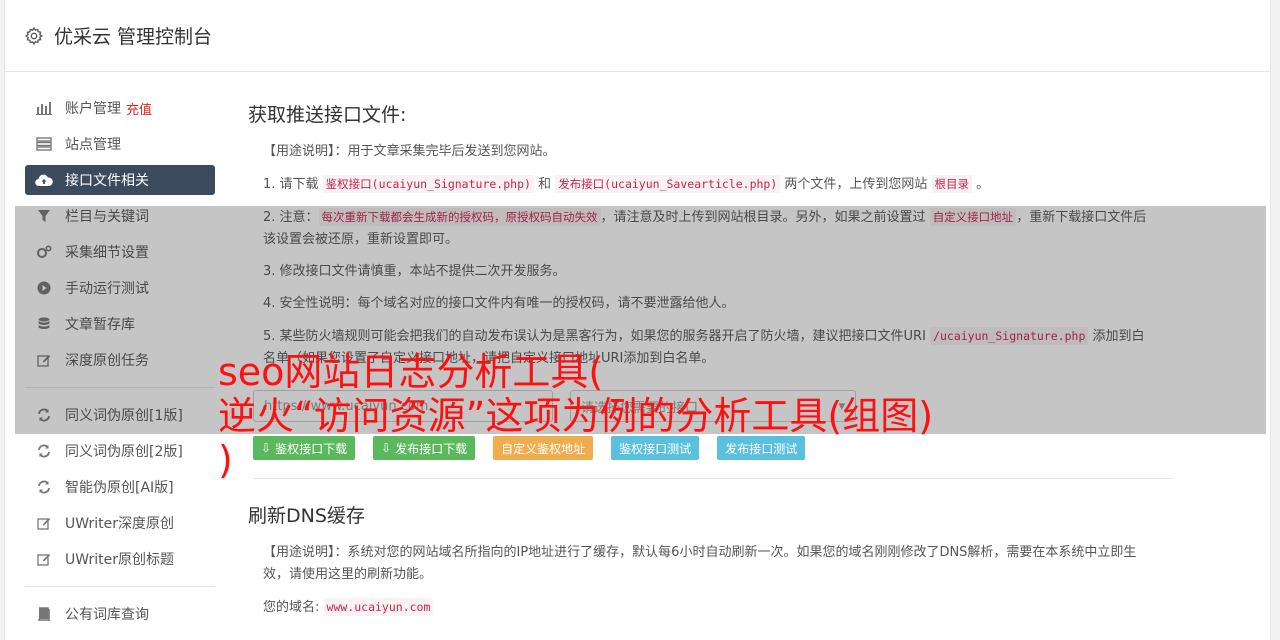 The width and height of the screenshot is (1280, 640). What do you see at coordinates (107, 181) in the screenshot?
I see `sidebar-item-label: 接口文件相关` at bounding box center [107, 181].